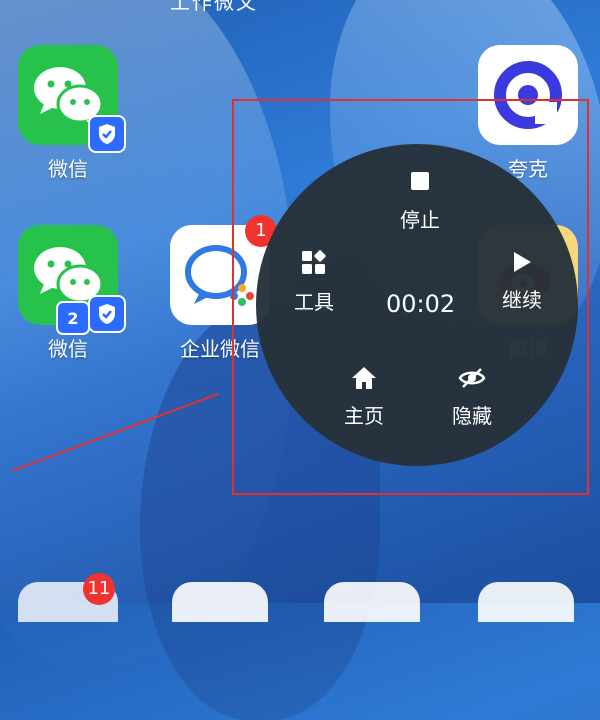 This screenshot has width=600, height=720. What do you see at coordinates (522, 300) in the screenshot?
I see `continue-label: 继续` at bounding box center [522, 300].